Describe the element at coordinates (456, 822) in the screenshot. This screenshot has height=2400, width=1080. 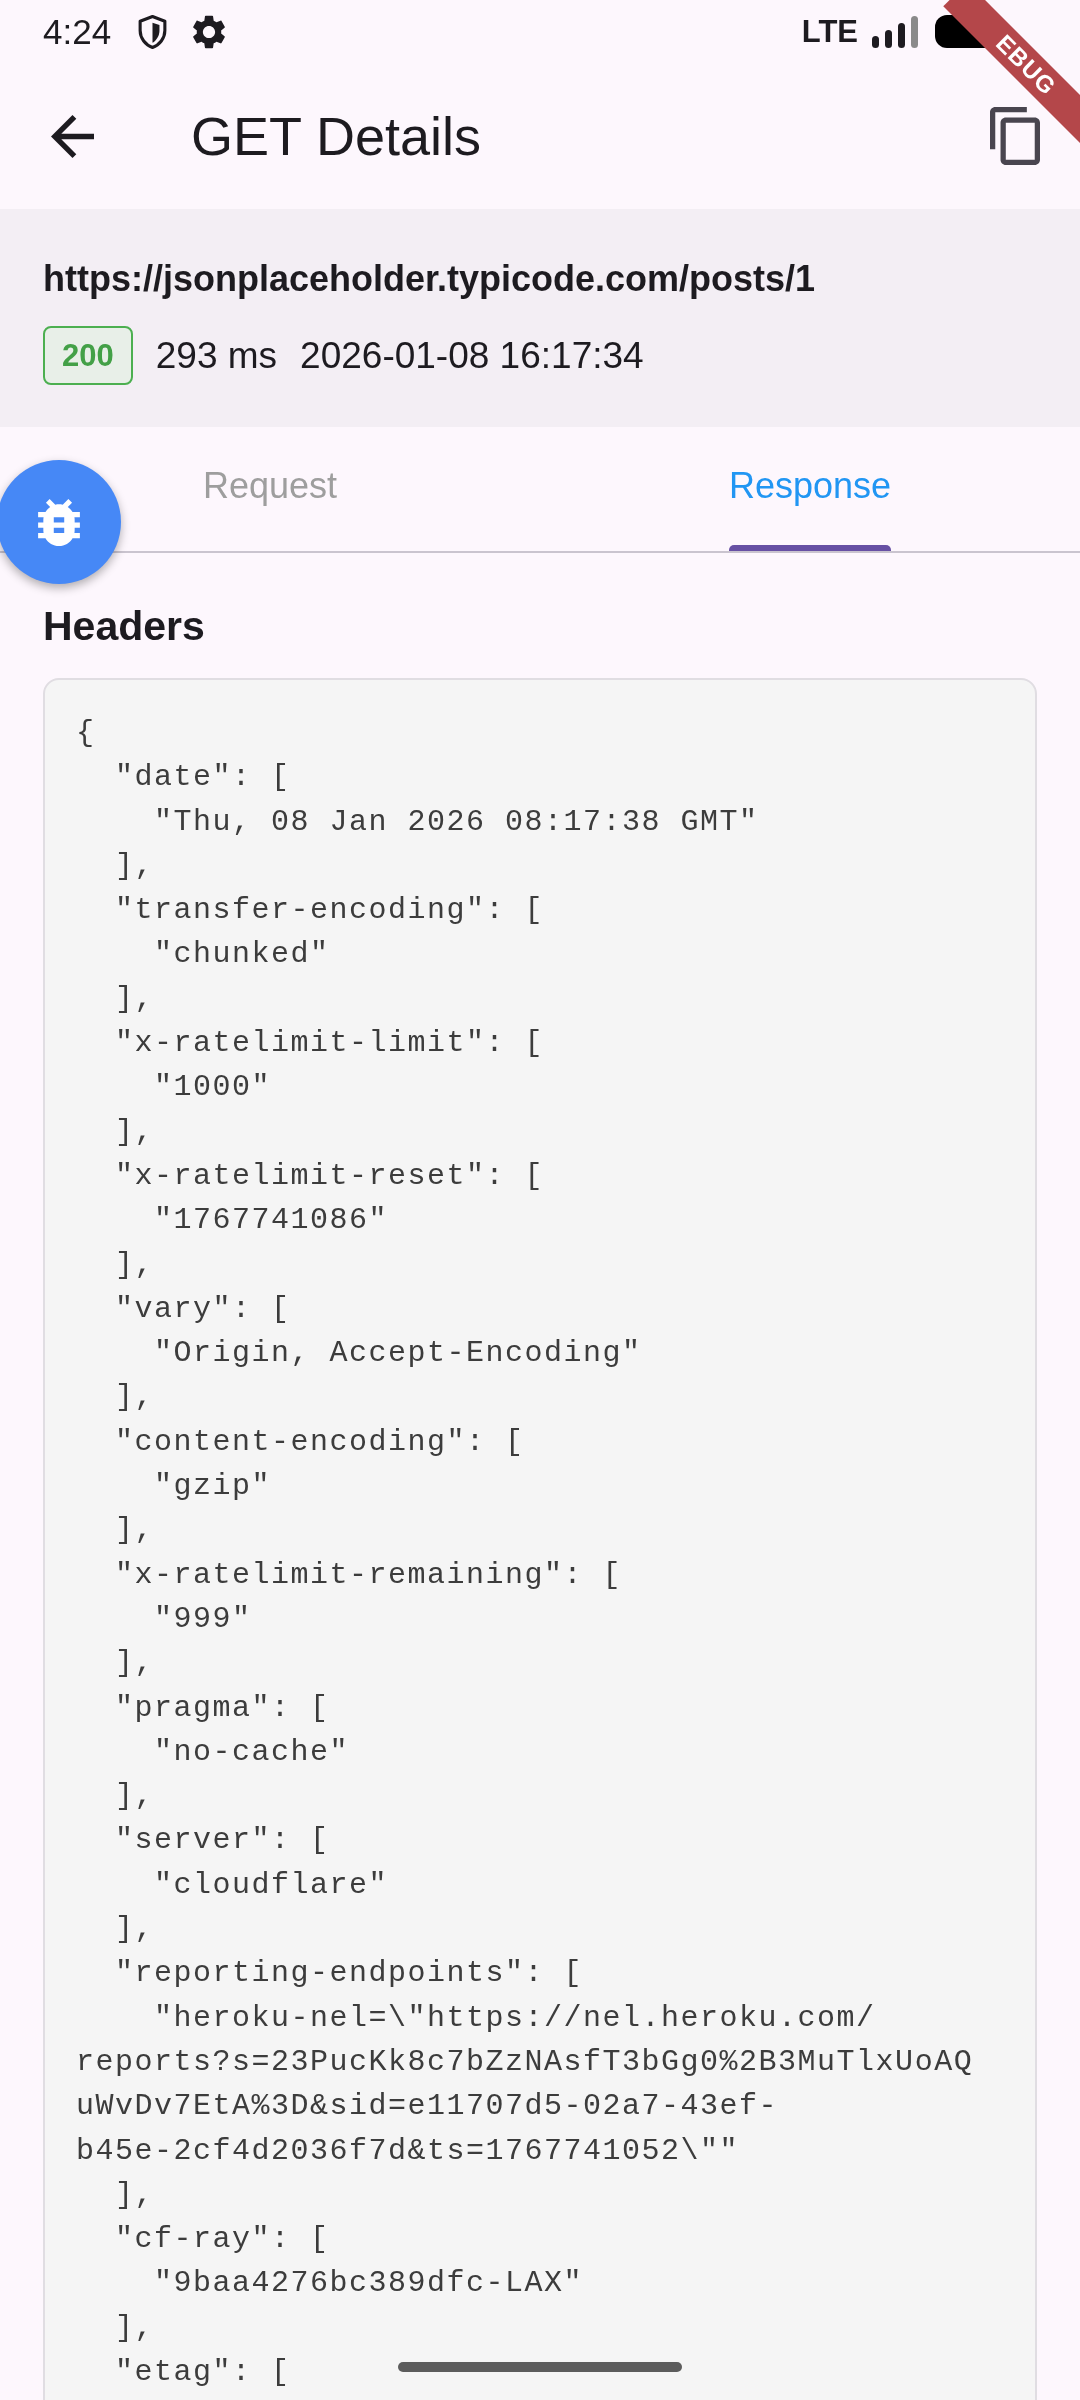
I see `code-line: "Thu, 08 Jan 2026 08:17:38 GMT"` at that location.